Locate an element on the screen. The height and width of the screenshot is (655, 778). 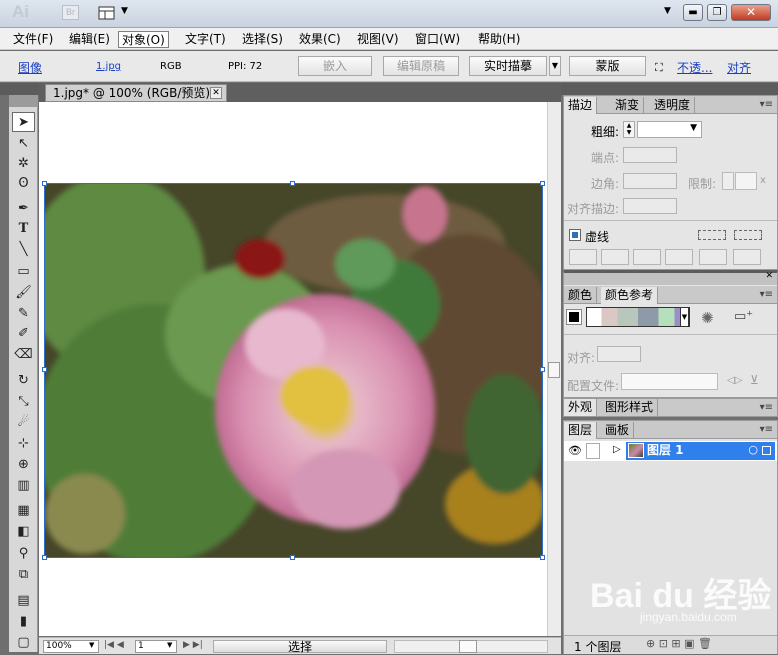
resize-handle-tr is located at coordinates (542, 183).